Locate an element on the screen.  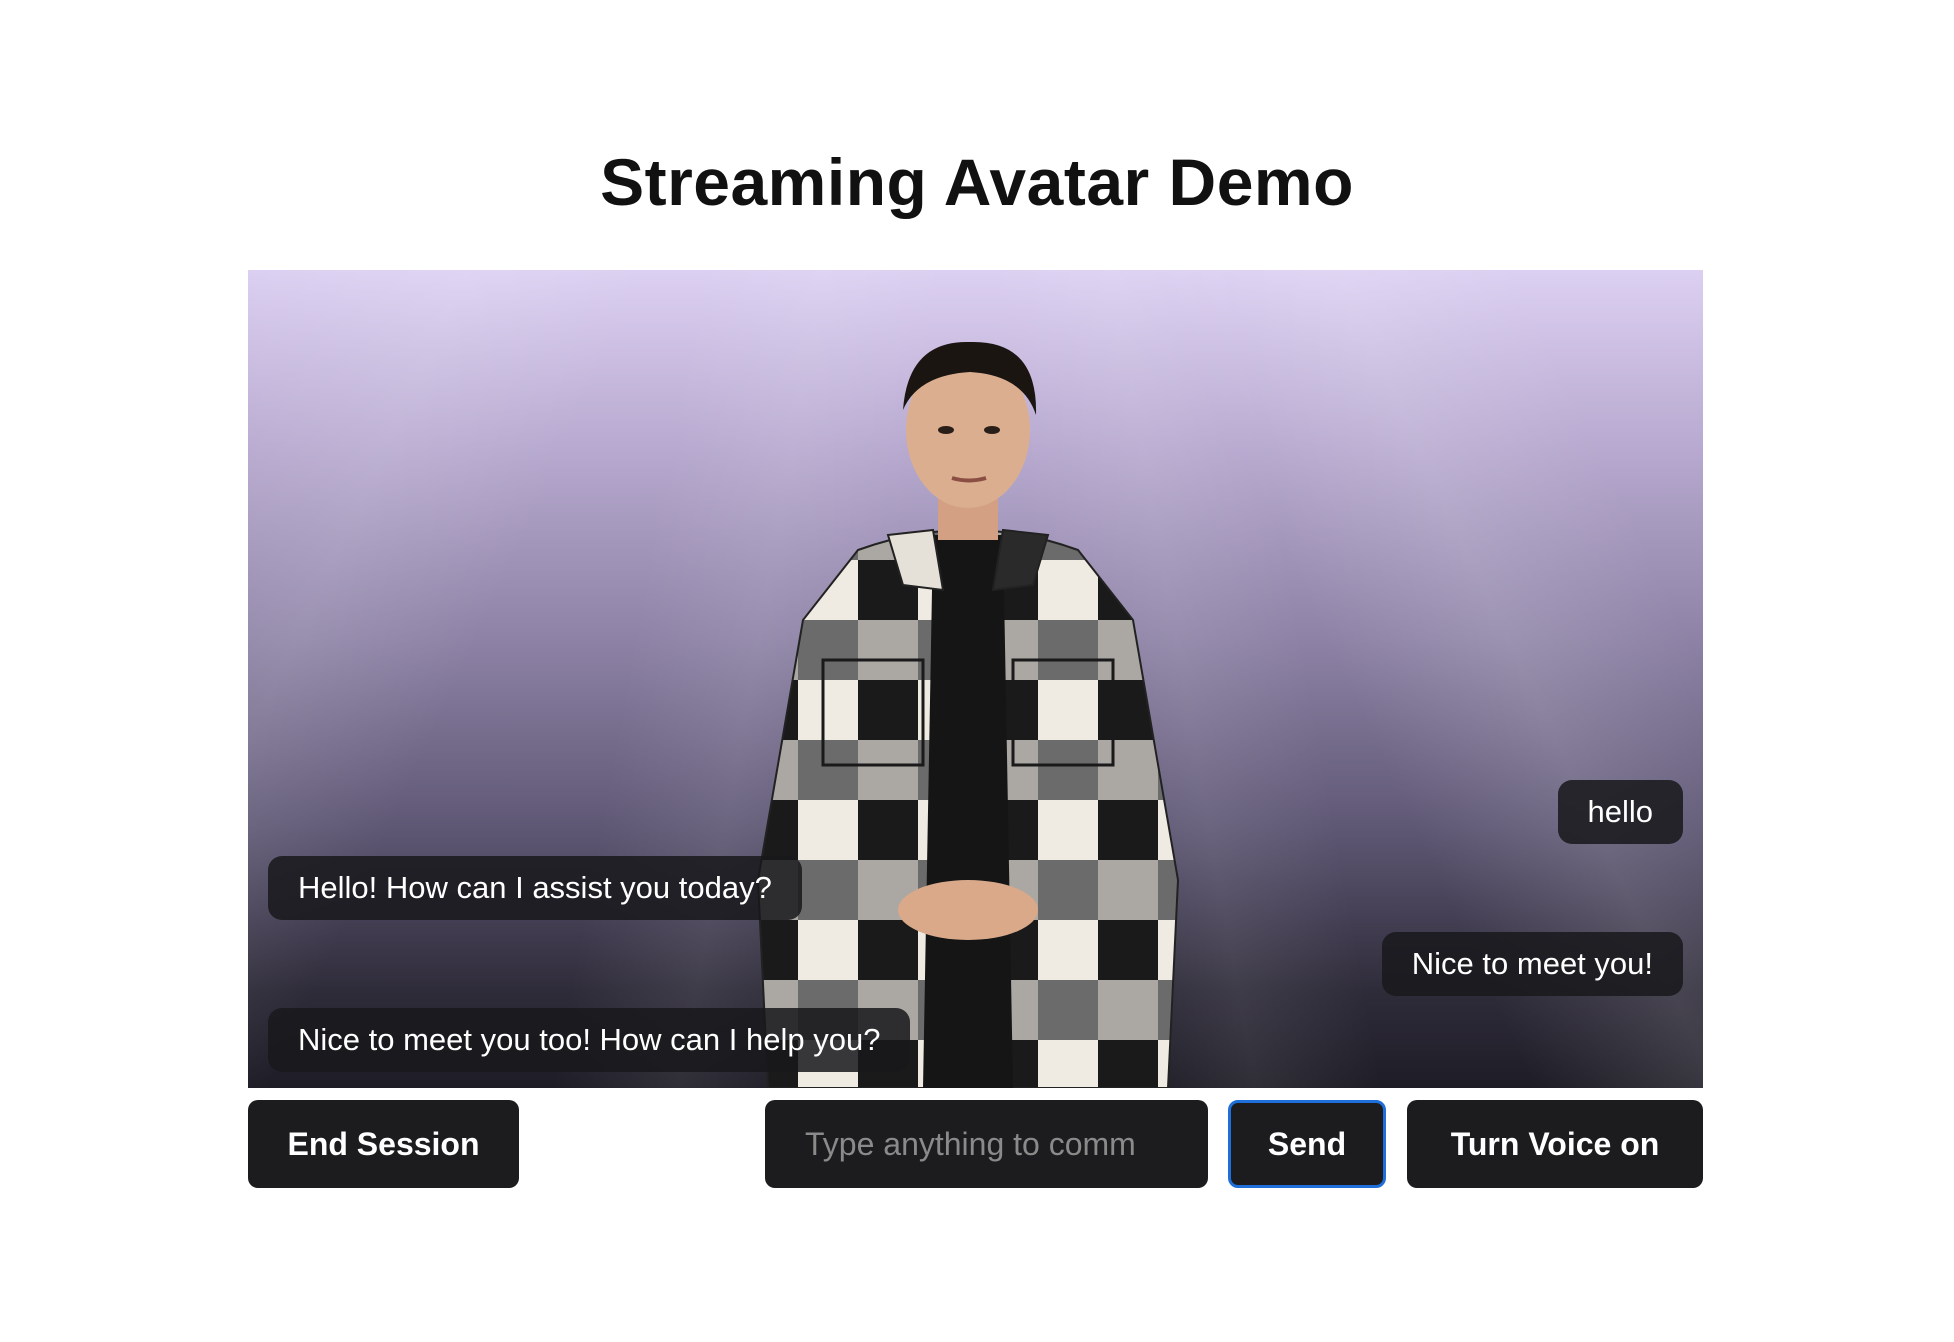
voice-toggle-button: Turn Voice on is located at coordinates (1555, 1144).